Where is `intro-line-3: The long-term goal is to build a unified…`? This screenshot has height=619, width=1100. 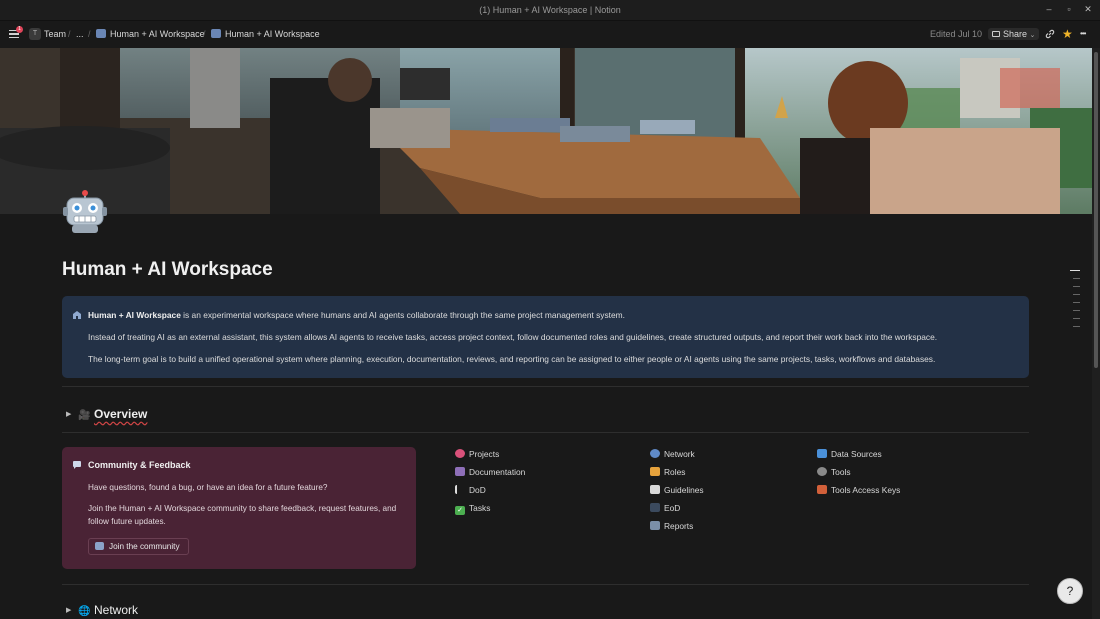 intro-line-3: The long-term goal is to build a unified… is located at coordinates (512, 359).